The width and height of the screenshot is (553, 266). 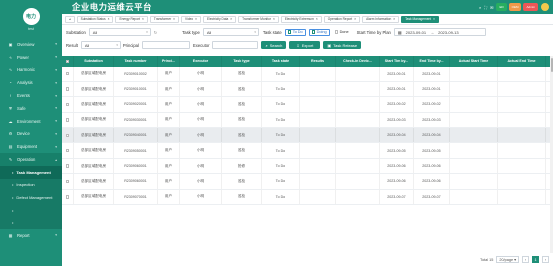 What do you see at coordinates (230, 32) in the screenshot?
I see `task-type-select: All ▾` at bounding box center [230, 32].